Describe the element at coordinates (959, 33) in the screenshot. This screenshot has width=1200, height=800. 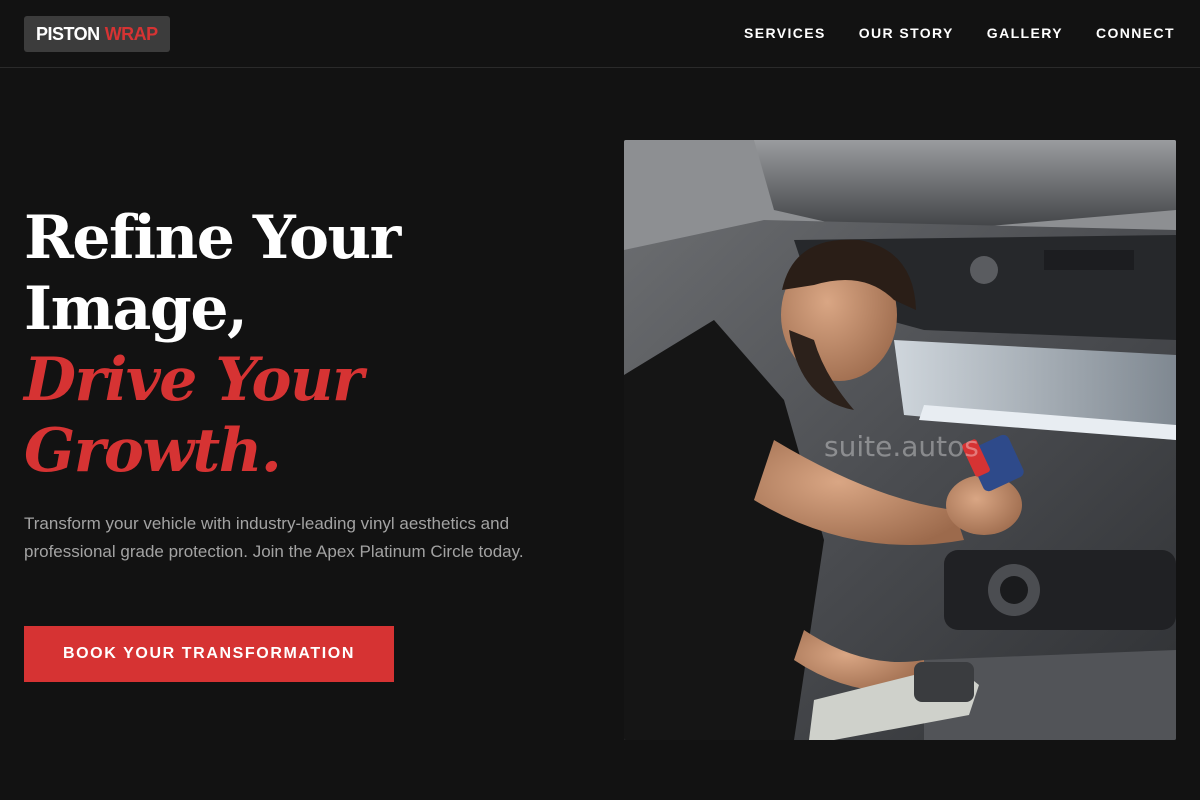
I see `main-nav: SERVICES OUR STORY GALLERY CONNECT` at that location.